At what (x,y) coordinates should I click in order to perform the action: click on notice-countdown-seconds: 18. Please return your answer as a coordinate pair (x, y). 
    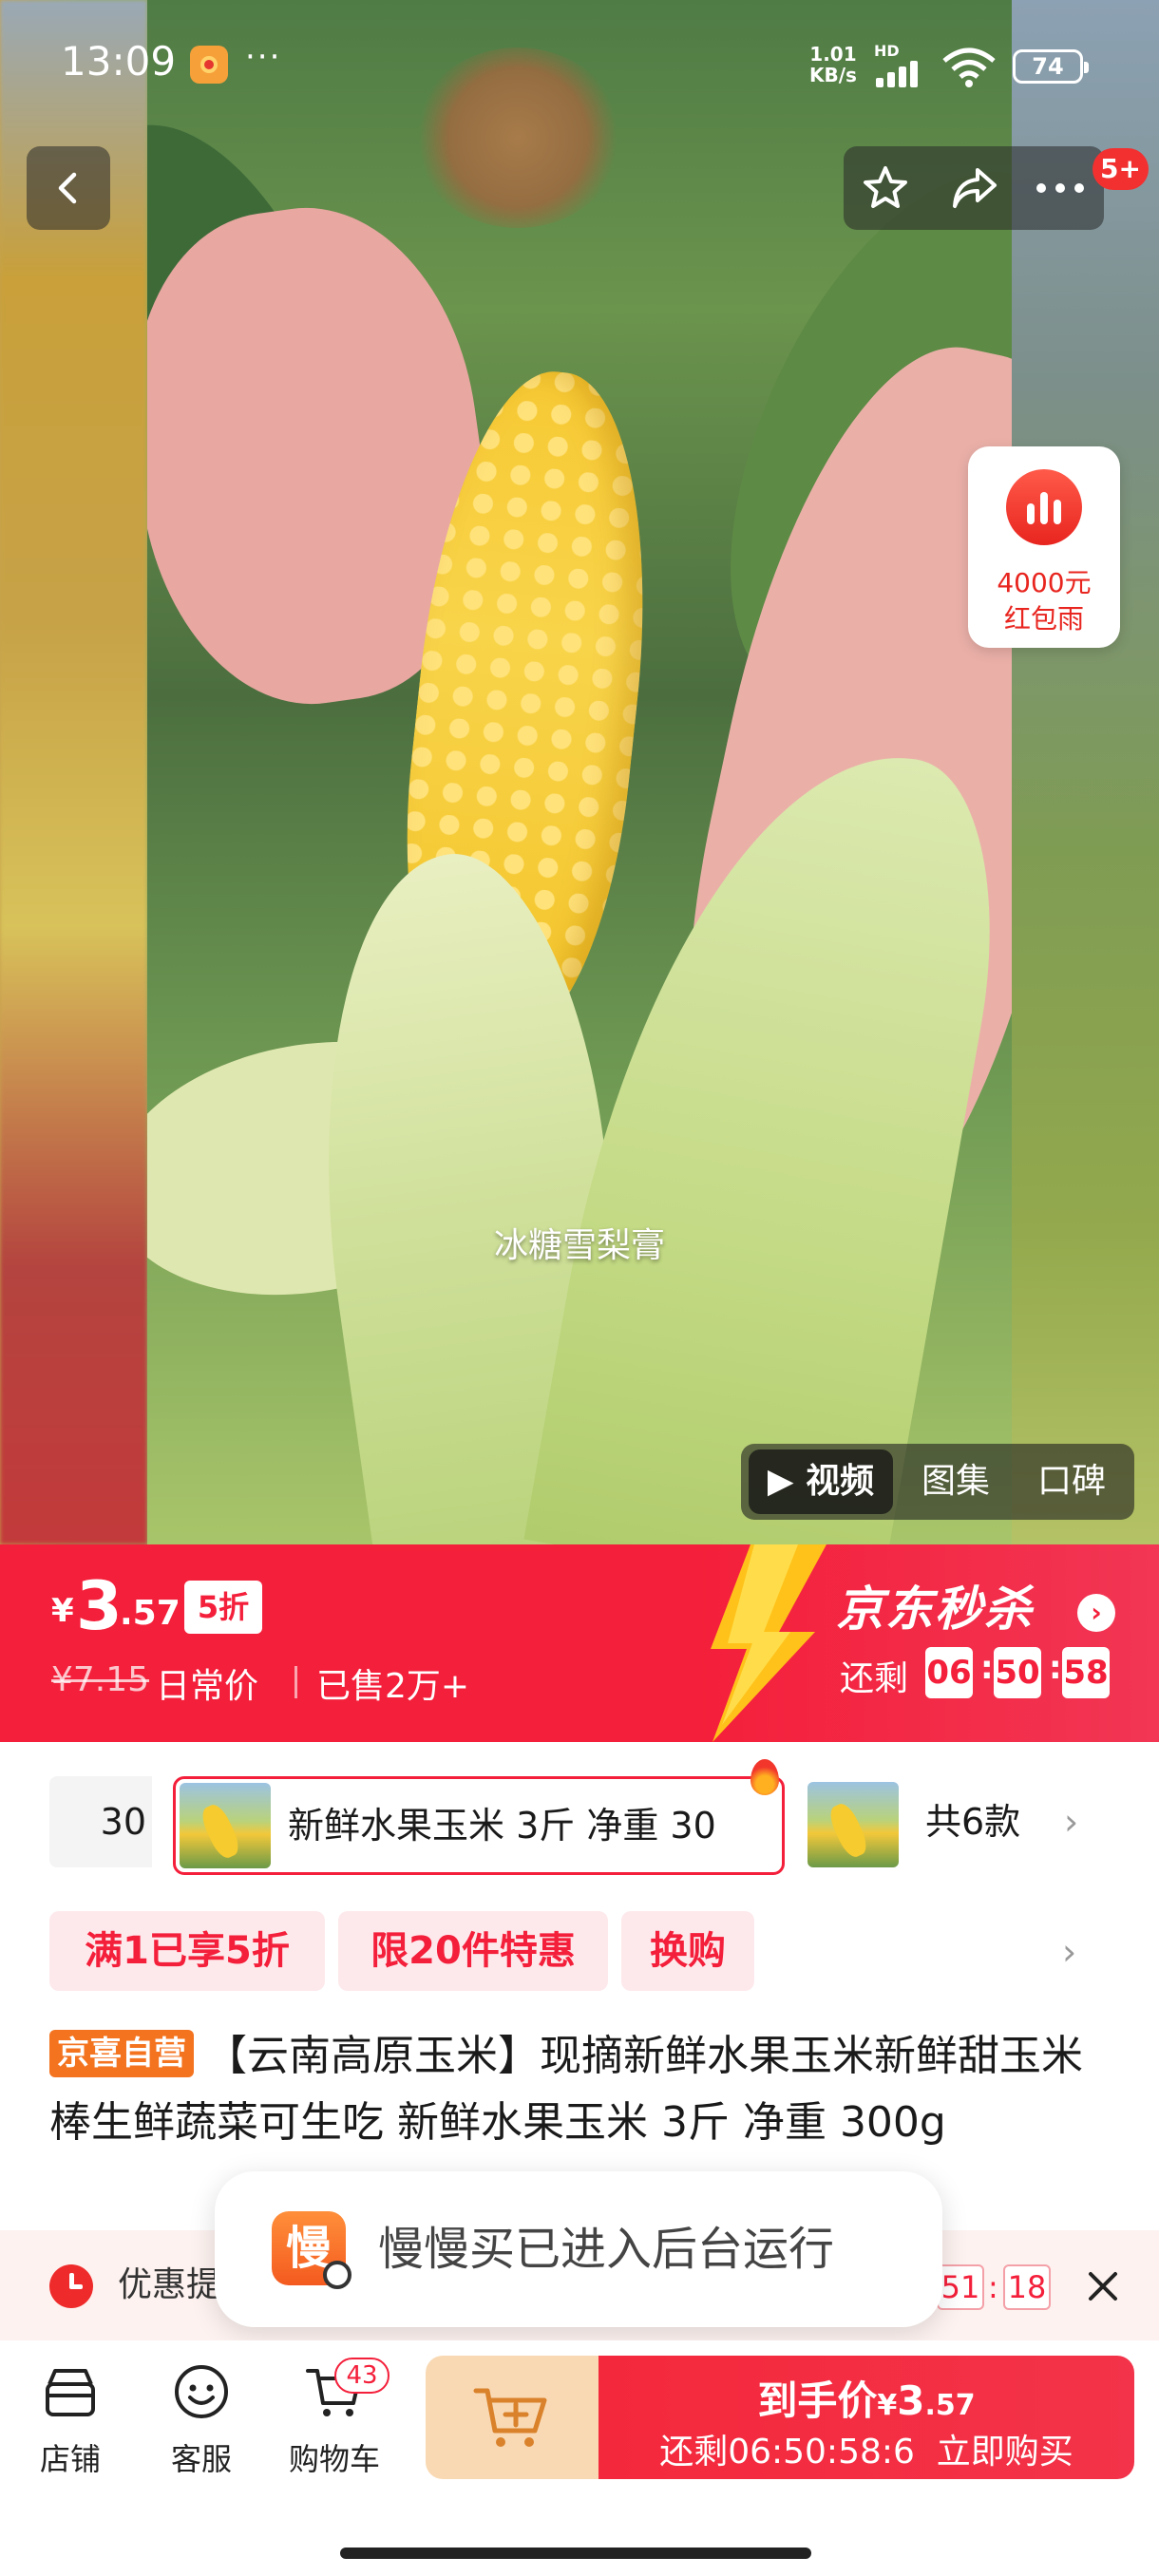
    Looking at the image, I should click on (1027, 2287).